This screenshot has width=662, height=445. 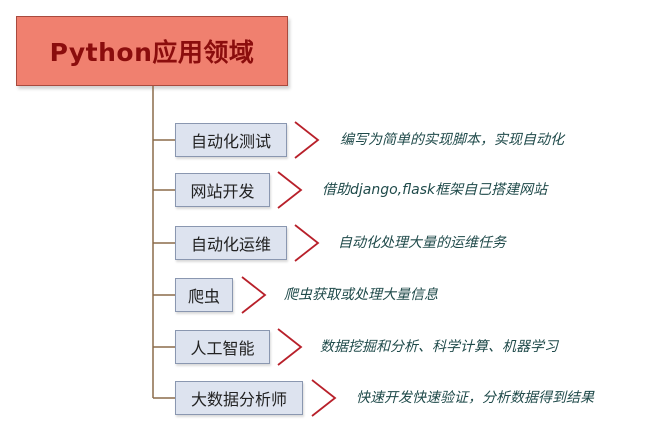 I want to click on branch-label: 自动化运维, so click(x=230, y=244).